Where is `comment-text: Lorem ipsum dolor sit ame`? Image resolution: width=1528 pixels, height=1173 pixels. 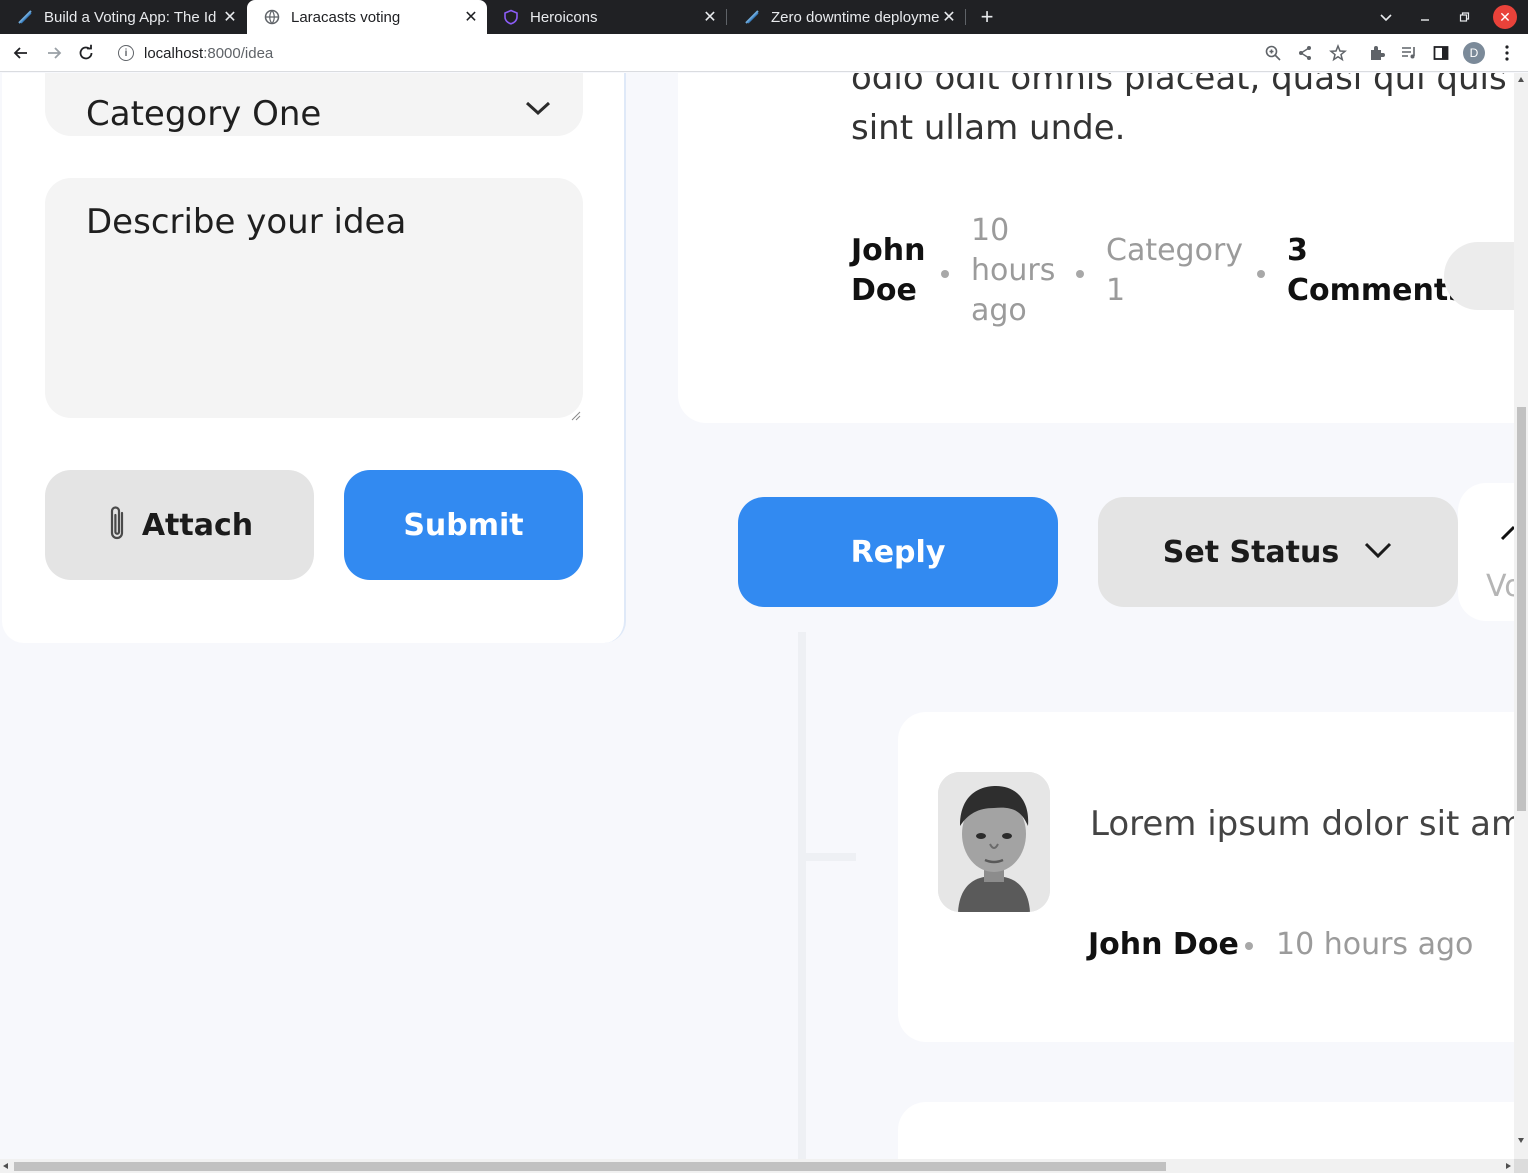 comment-text: Lorem ipsum dolor sit ame is located at coordinates (1302, 824).